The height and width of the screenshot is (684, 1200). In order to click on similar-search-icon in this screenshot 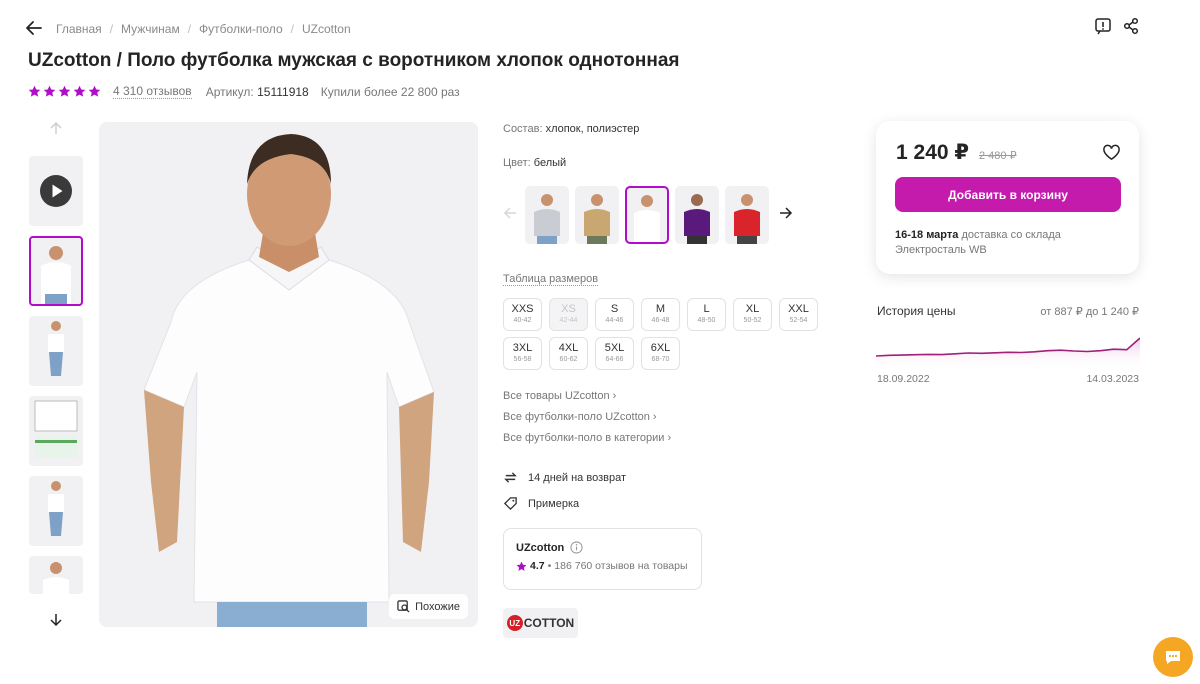, I will do `click(403, 606)`.